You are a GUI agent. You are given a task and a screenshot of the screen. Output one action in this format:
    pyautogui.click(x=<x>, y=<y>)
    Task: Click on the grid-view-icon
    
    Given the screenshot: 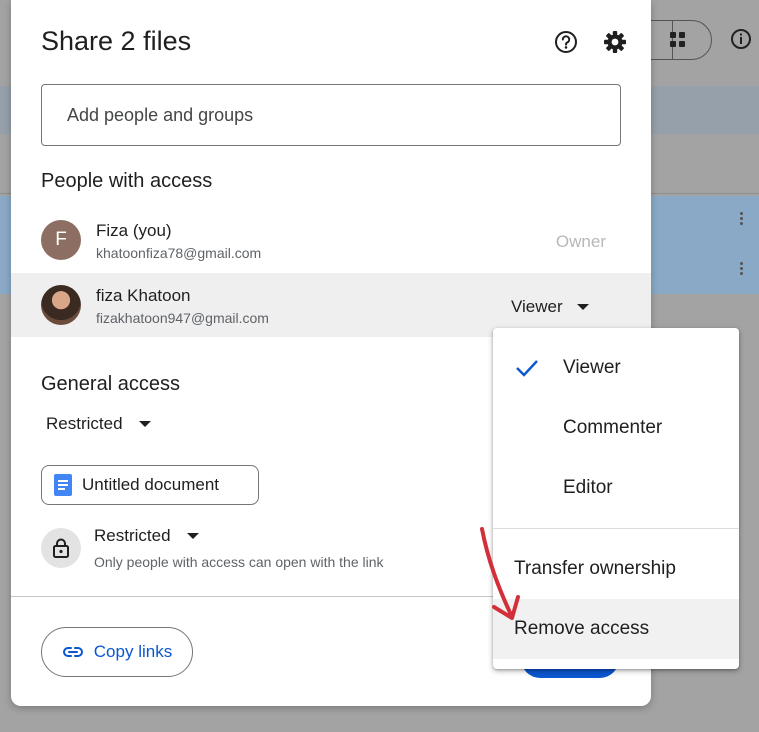 What is the action you would take?
    pyautogui.click(x=678, y=40)
    